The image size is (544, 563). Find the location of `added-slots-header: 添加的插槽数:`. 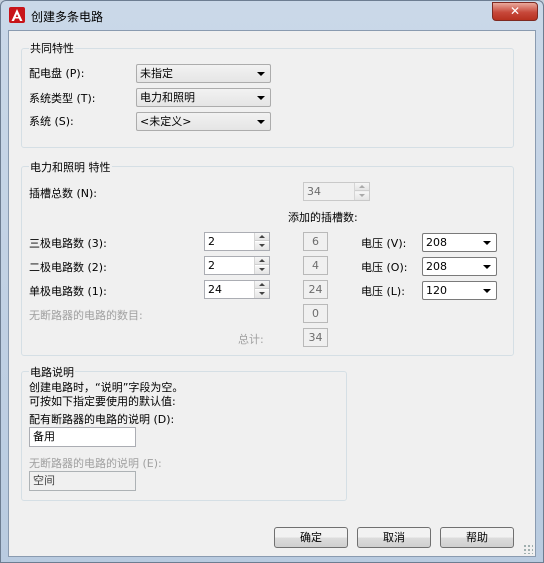

added-slots-header: 添加的插槽数: is located at coordinates (323, 217).